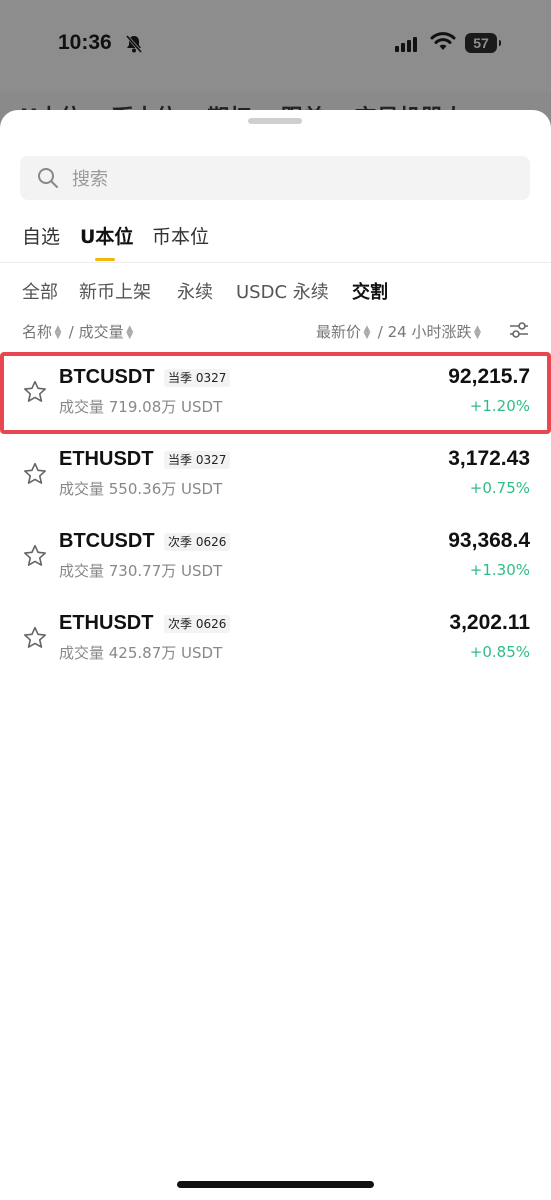 Image resolution: width=551 pixels, height=1200 pixels. Describe the element at coordinates (429, 332) in the screenshot. I see `column-change-label: 24 小时涨跌` at that location.